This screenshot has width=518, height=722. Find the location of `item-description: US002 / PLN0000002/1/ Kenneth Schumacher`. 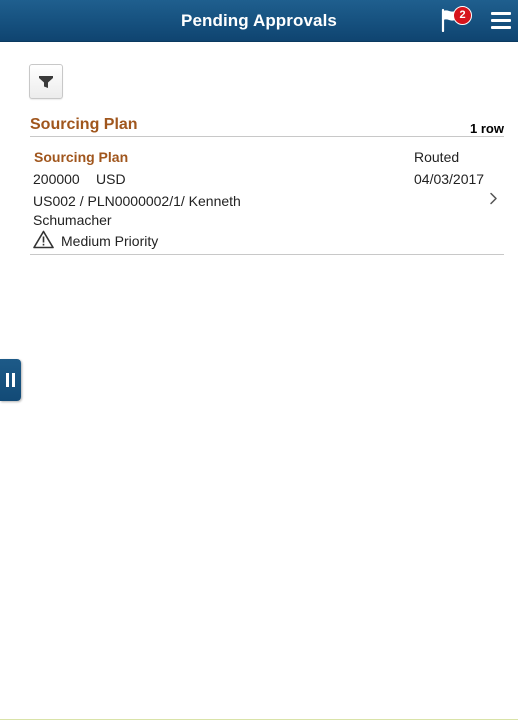

item-description: US002 / PLN0000002/1/ Kenneth Schumacher is located at coordinates (137, 210).